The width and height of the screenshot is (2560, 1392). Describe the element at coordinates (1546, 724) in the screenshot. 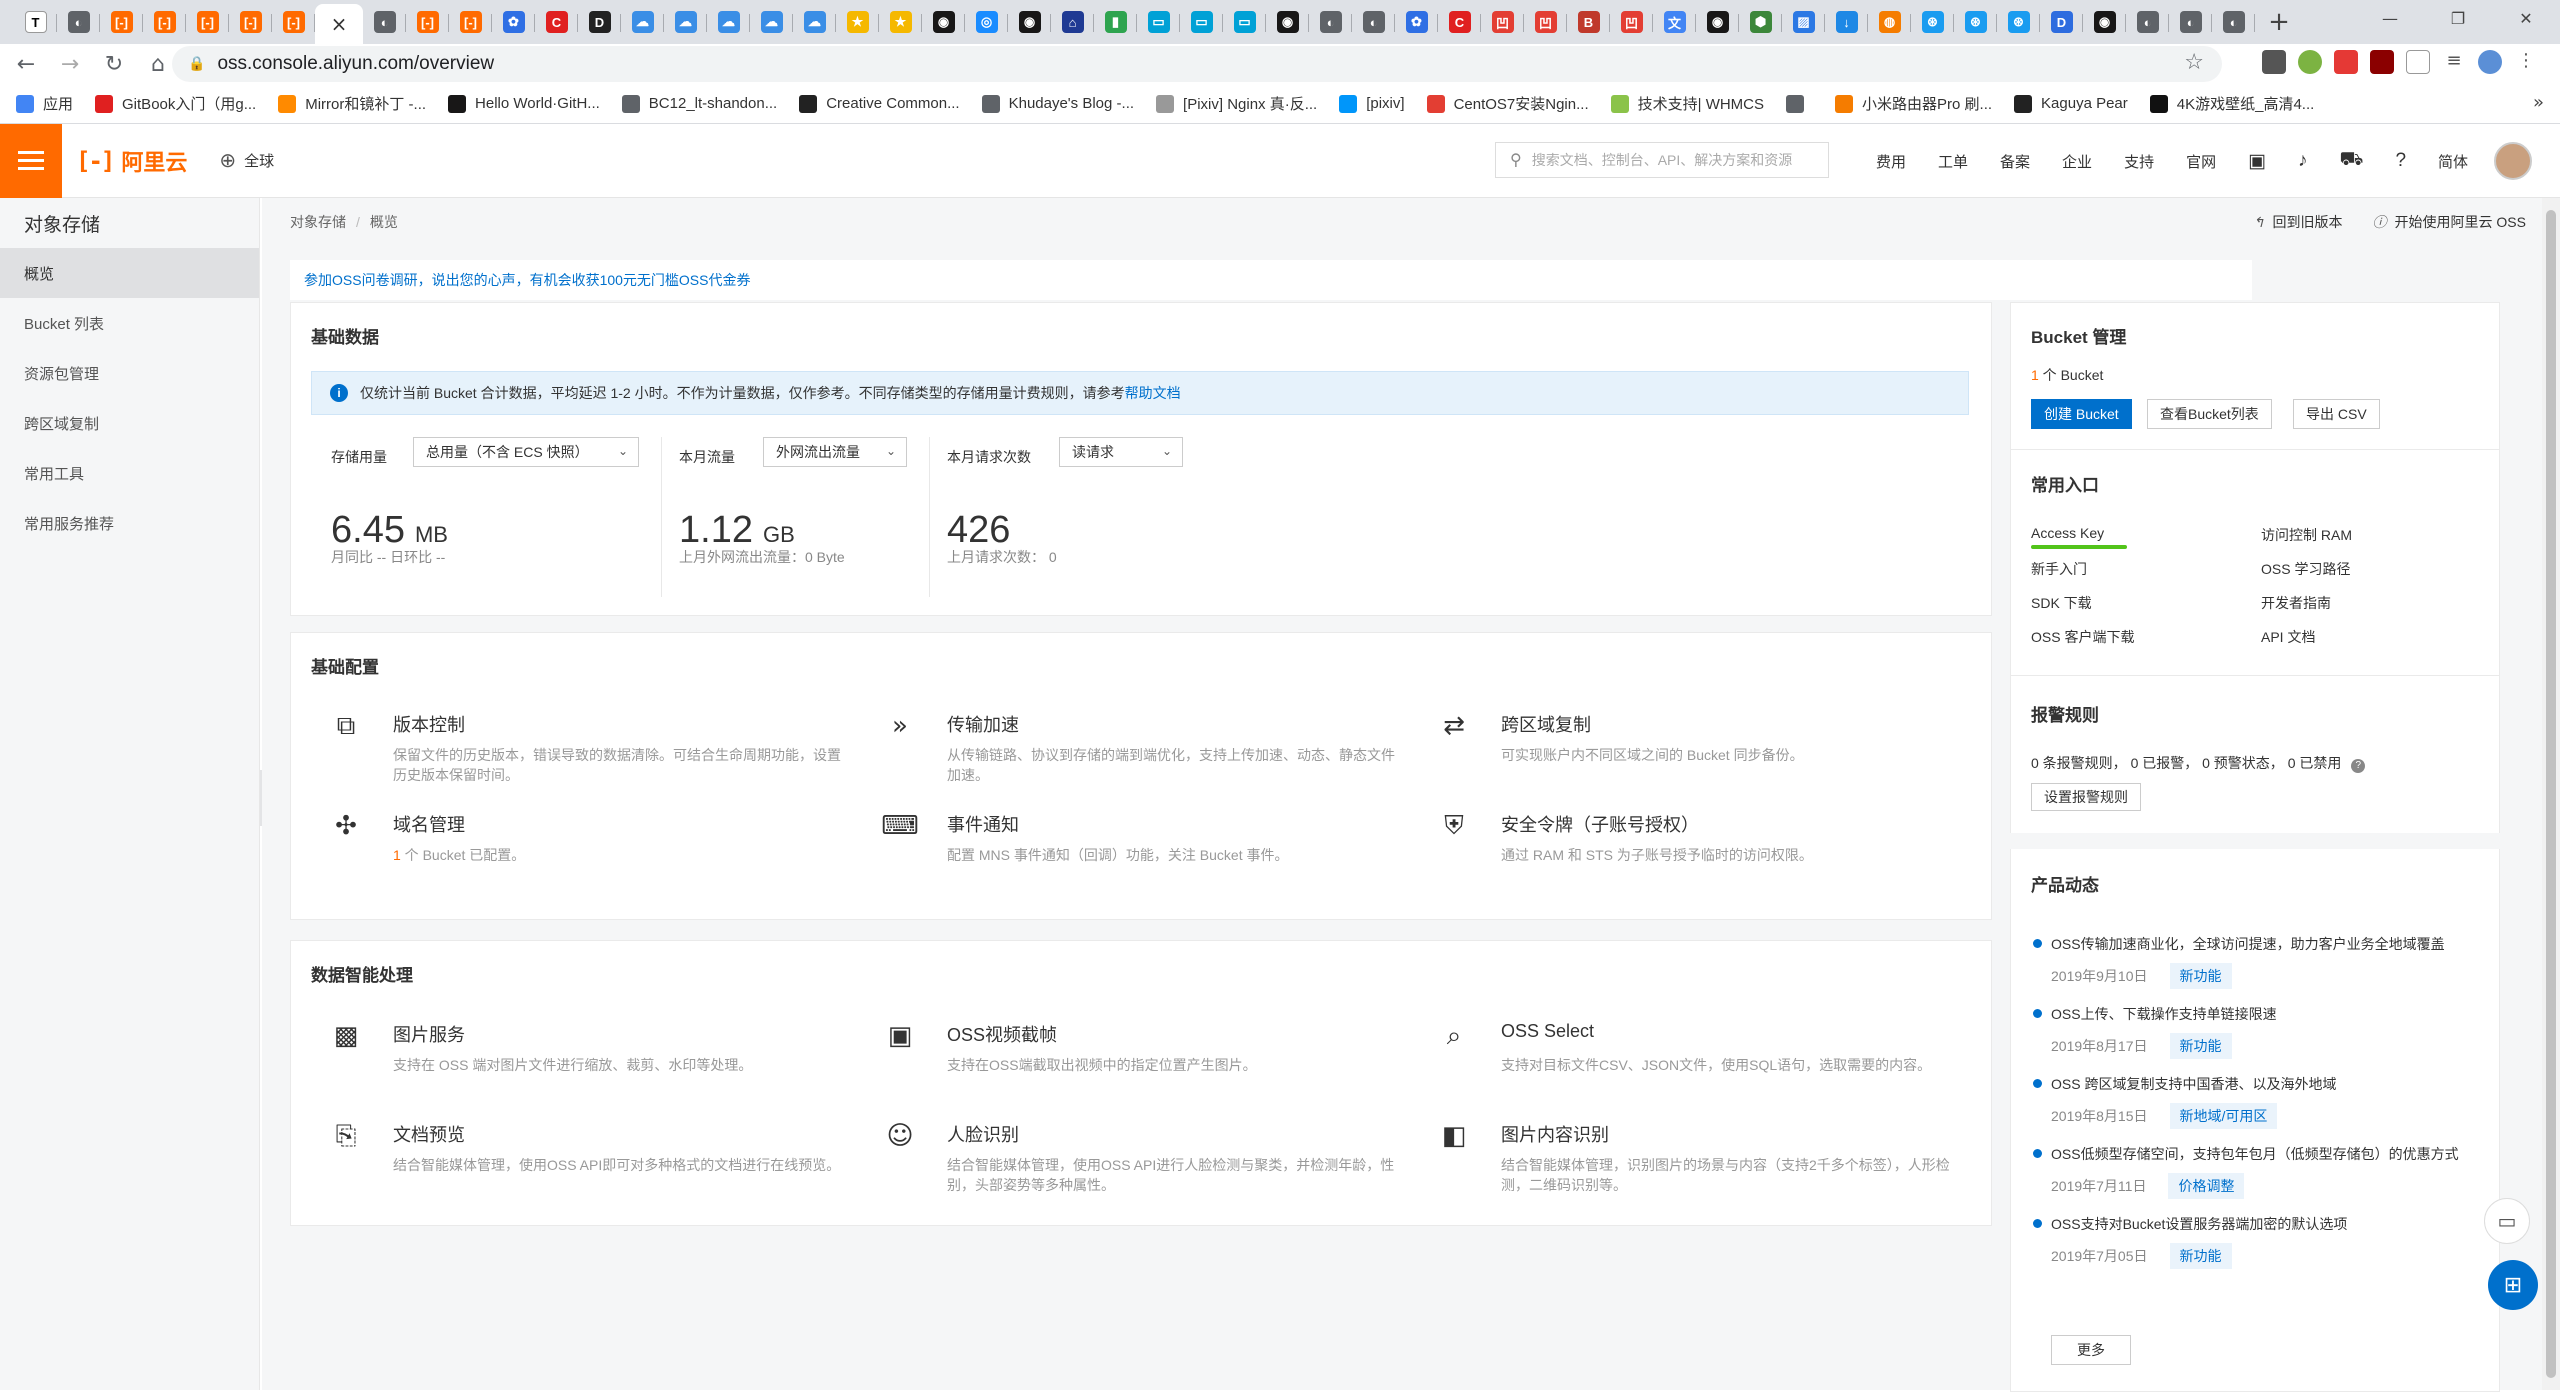

I see `feature-title: 跨区域复制` at that location.